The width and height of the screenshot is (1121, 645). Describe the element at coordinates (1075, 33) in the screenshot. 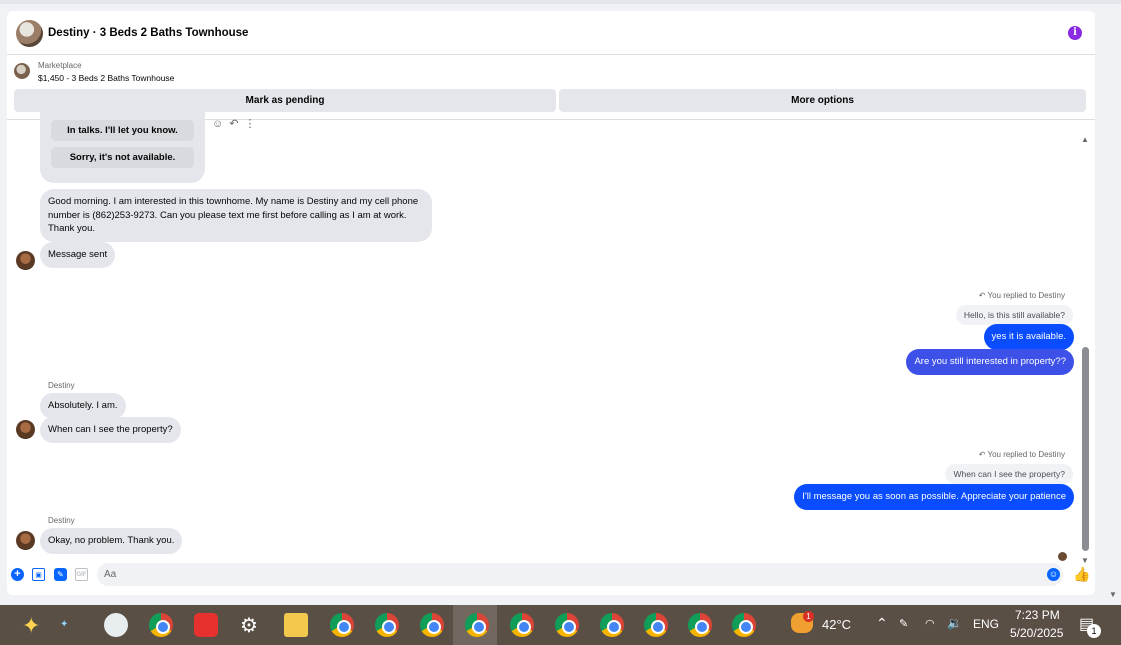

I see `info-icon: i` at that location.